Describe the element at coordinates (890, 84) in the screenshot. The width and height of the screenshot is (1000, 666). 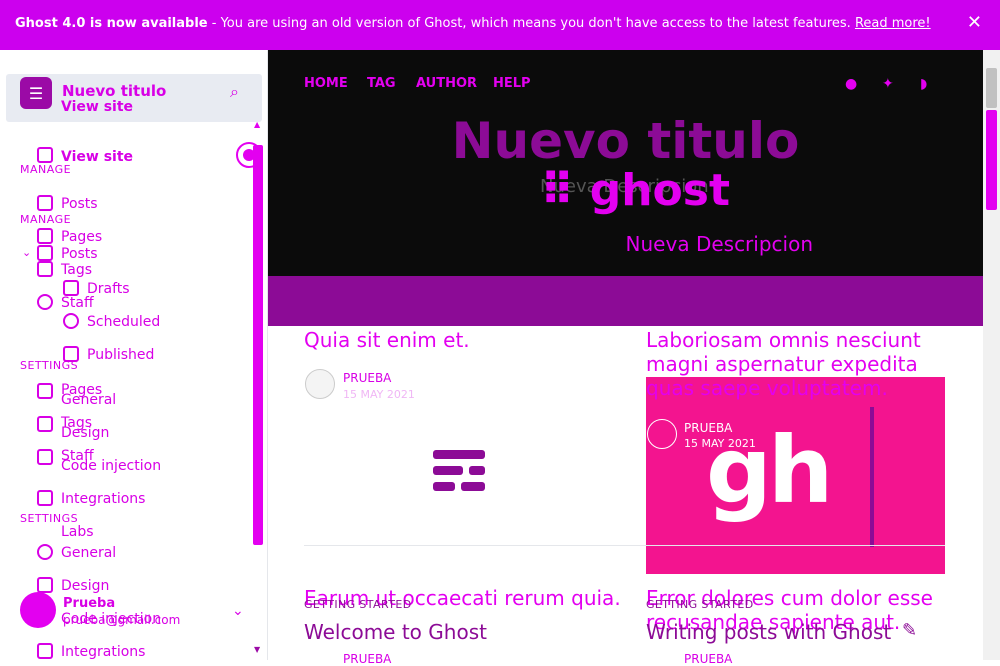
I see `twitter-icon: ✦` at that location.